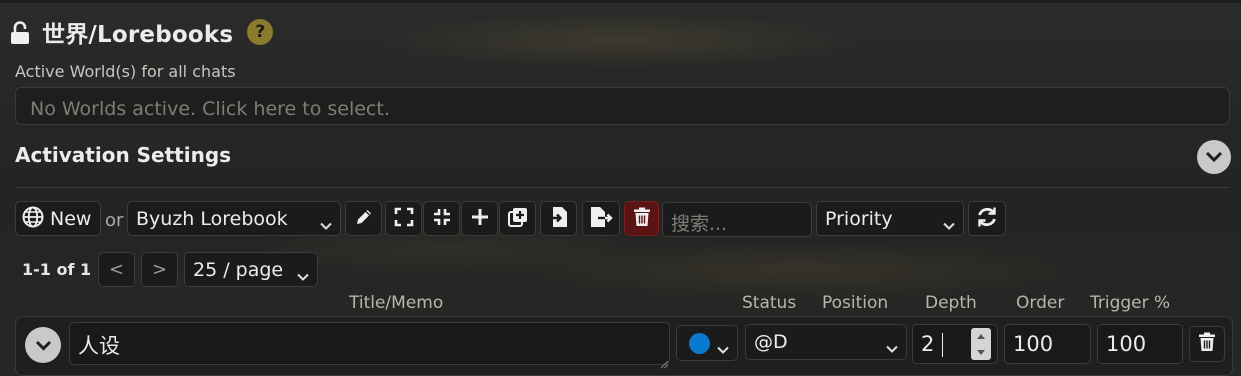 The height and width of the screenshot is (376, 1241). I want to click on sort-select: Priority, so click(890, 218).